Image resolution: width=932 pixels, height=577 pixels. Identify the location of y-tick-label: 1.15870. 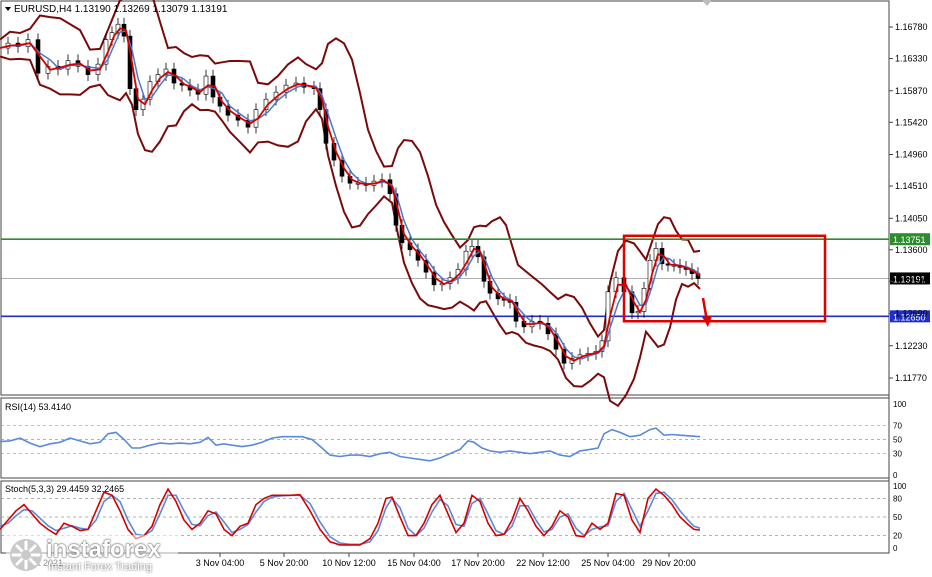
(911, 91).